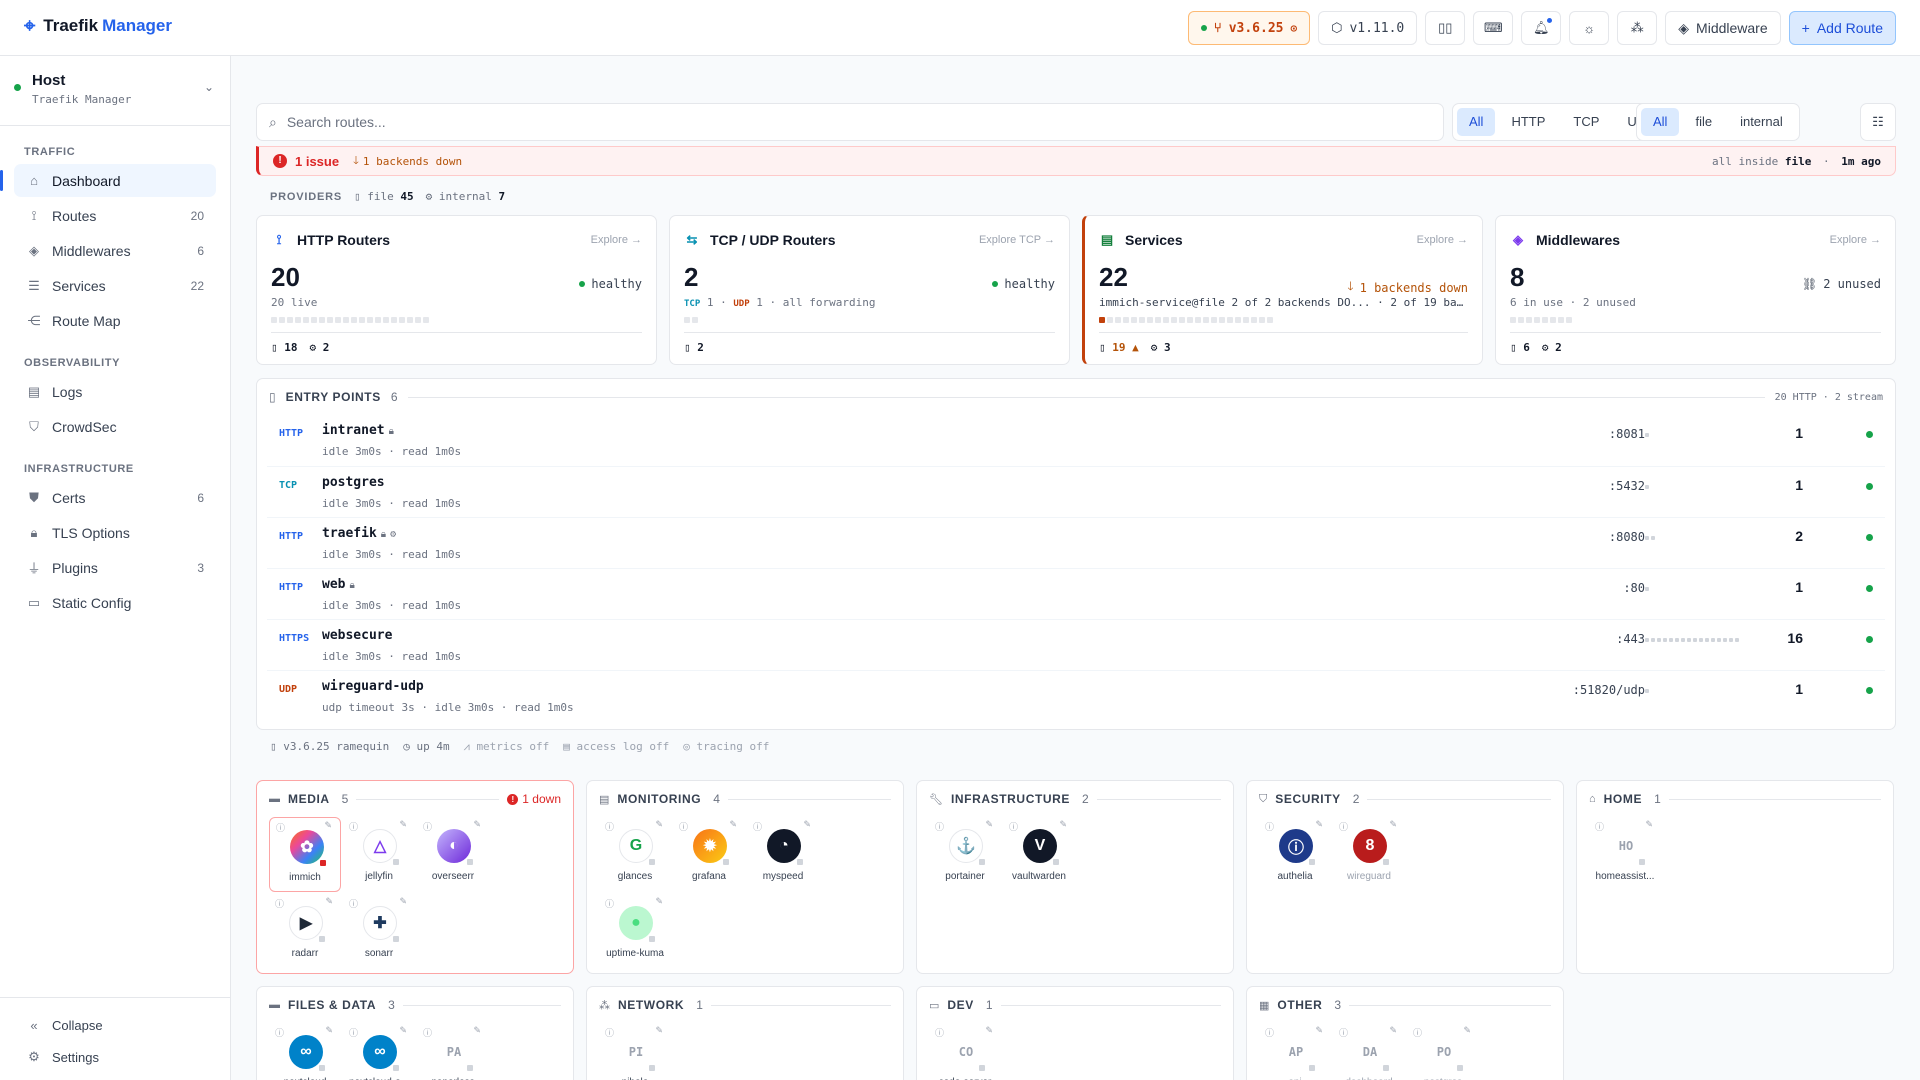  What do you see at coordinates (1493, 28) in the screenshot?
I see `keyboard-button: ⌨` at bounding box center [1493, 28].